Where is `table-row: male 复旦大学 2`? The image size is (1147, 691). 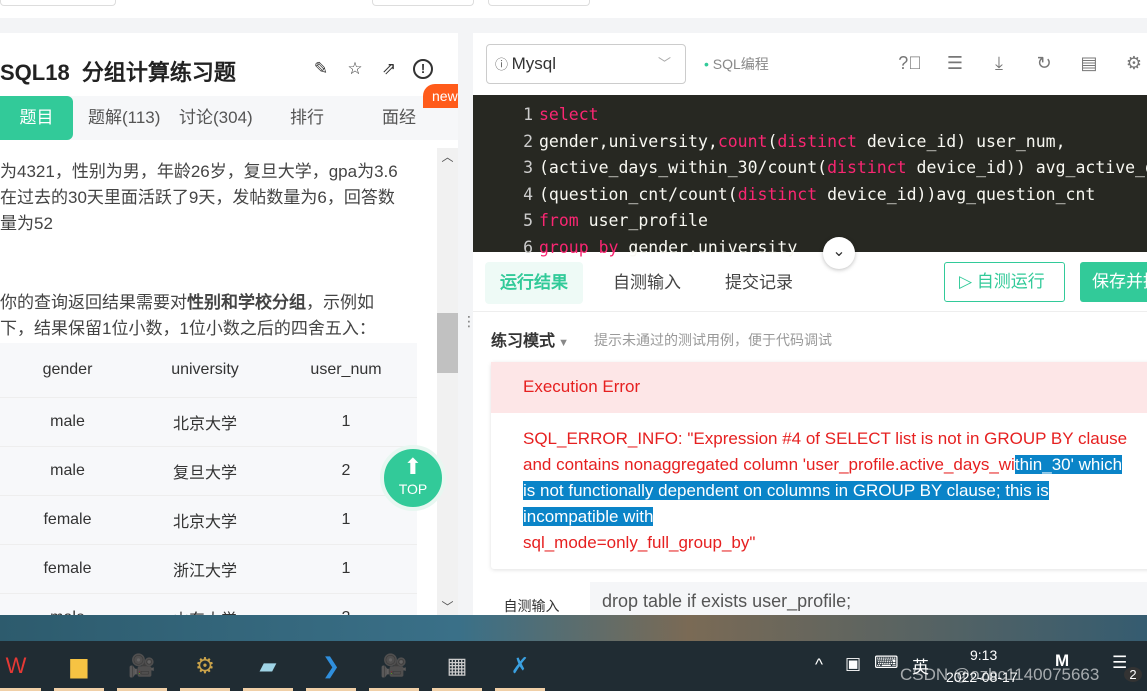 table-row: male 复旦大学 2 is located at coordinates (208, 471).